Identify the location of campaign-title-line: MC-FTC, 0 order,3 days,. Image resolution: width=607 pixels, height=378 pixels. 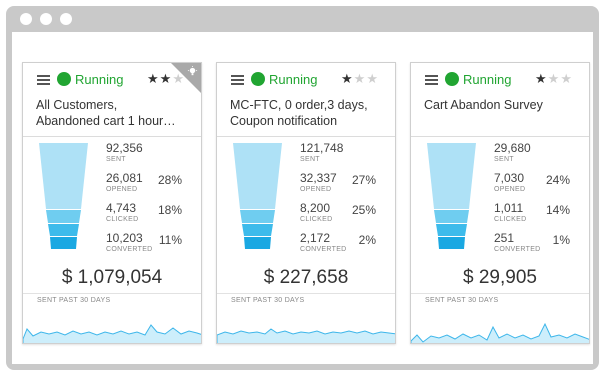
(299, 105).